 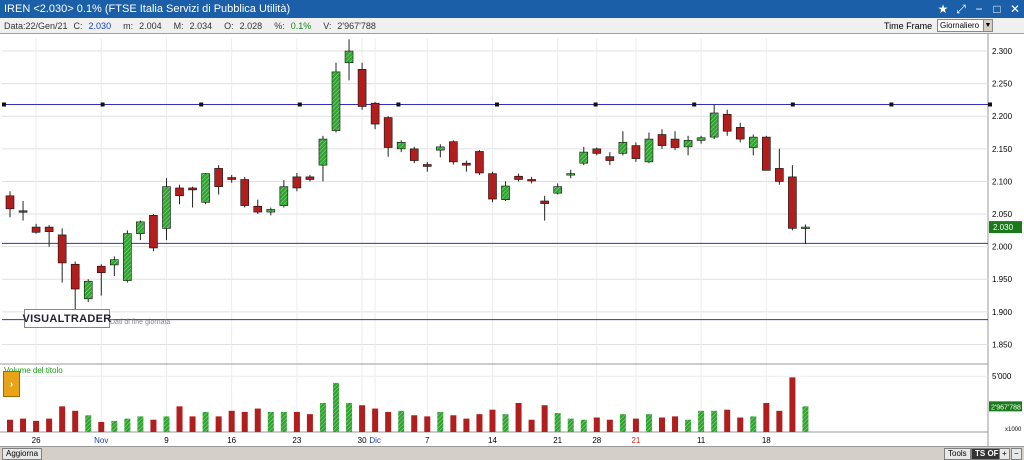 What do you see at coordinates (349, 25) in the screenshot?
I see `volume-readout: V: 2'967'788` at bounding box center [349, 25].